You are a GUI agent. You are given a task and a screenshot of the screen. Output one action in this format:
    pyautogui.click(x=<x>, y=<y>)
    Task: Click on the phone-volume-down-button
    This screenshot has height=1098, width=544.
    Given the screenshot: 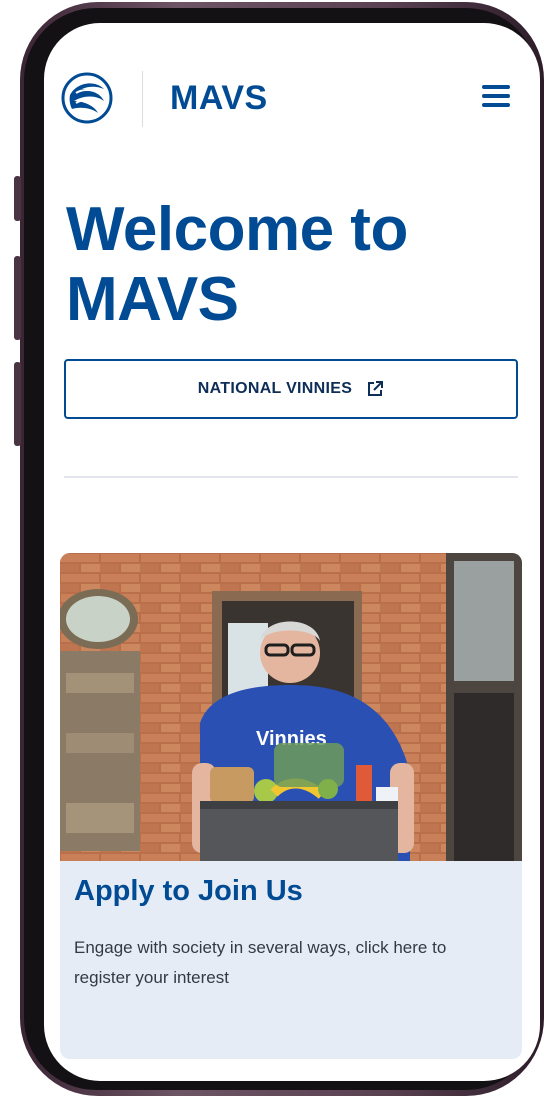 What is the action you would take?
    pyautogui.click(x=17, y=404)
    